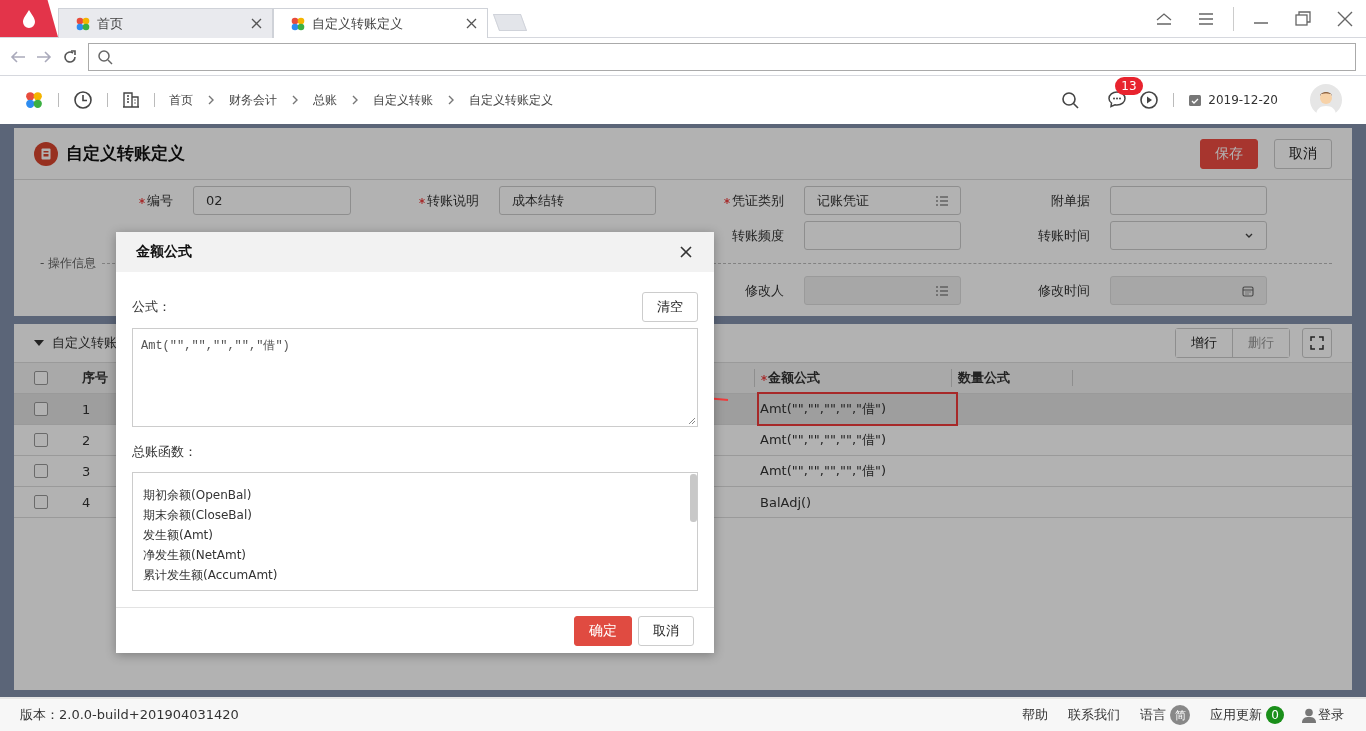 The height and width of the screenshot is (731, 1366). What do you see at coordinates (46, 153) in the screenshot?
I see `document-icon` at bounding box center [46, 153].